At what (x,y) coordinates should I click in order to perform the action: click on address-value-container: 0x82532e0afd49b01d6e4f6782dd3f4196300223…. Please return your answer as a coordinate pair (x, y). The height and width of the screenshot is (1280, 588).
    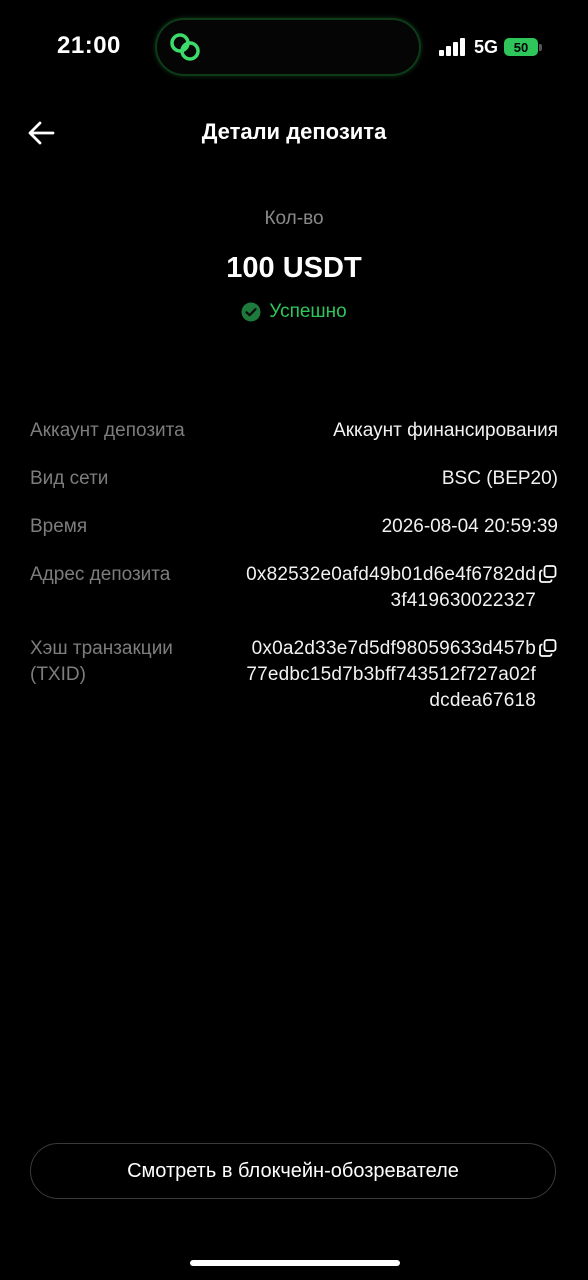
    Looking at the image, I should click on (364, 588).